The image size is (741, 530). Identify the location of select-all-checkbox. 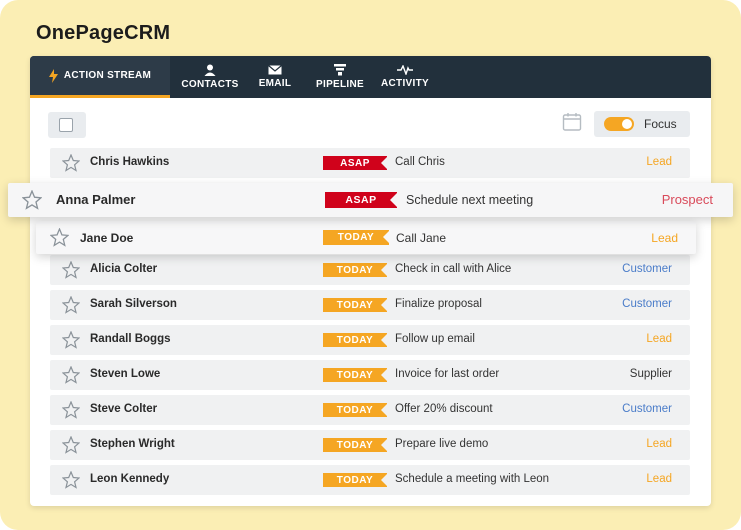
(66, 125).